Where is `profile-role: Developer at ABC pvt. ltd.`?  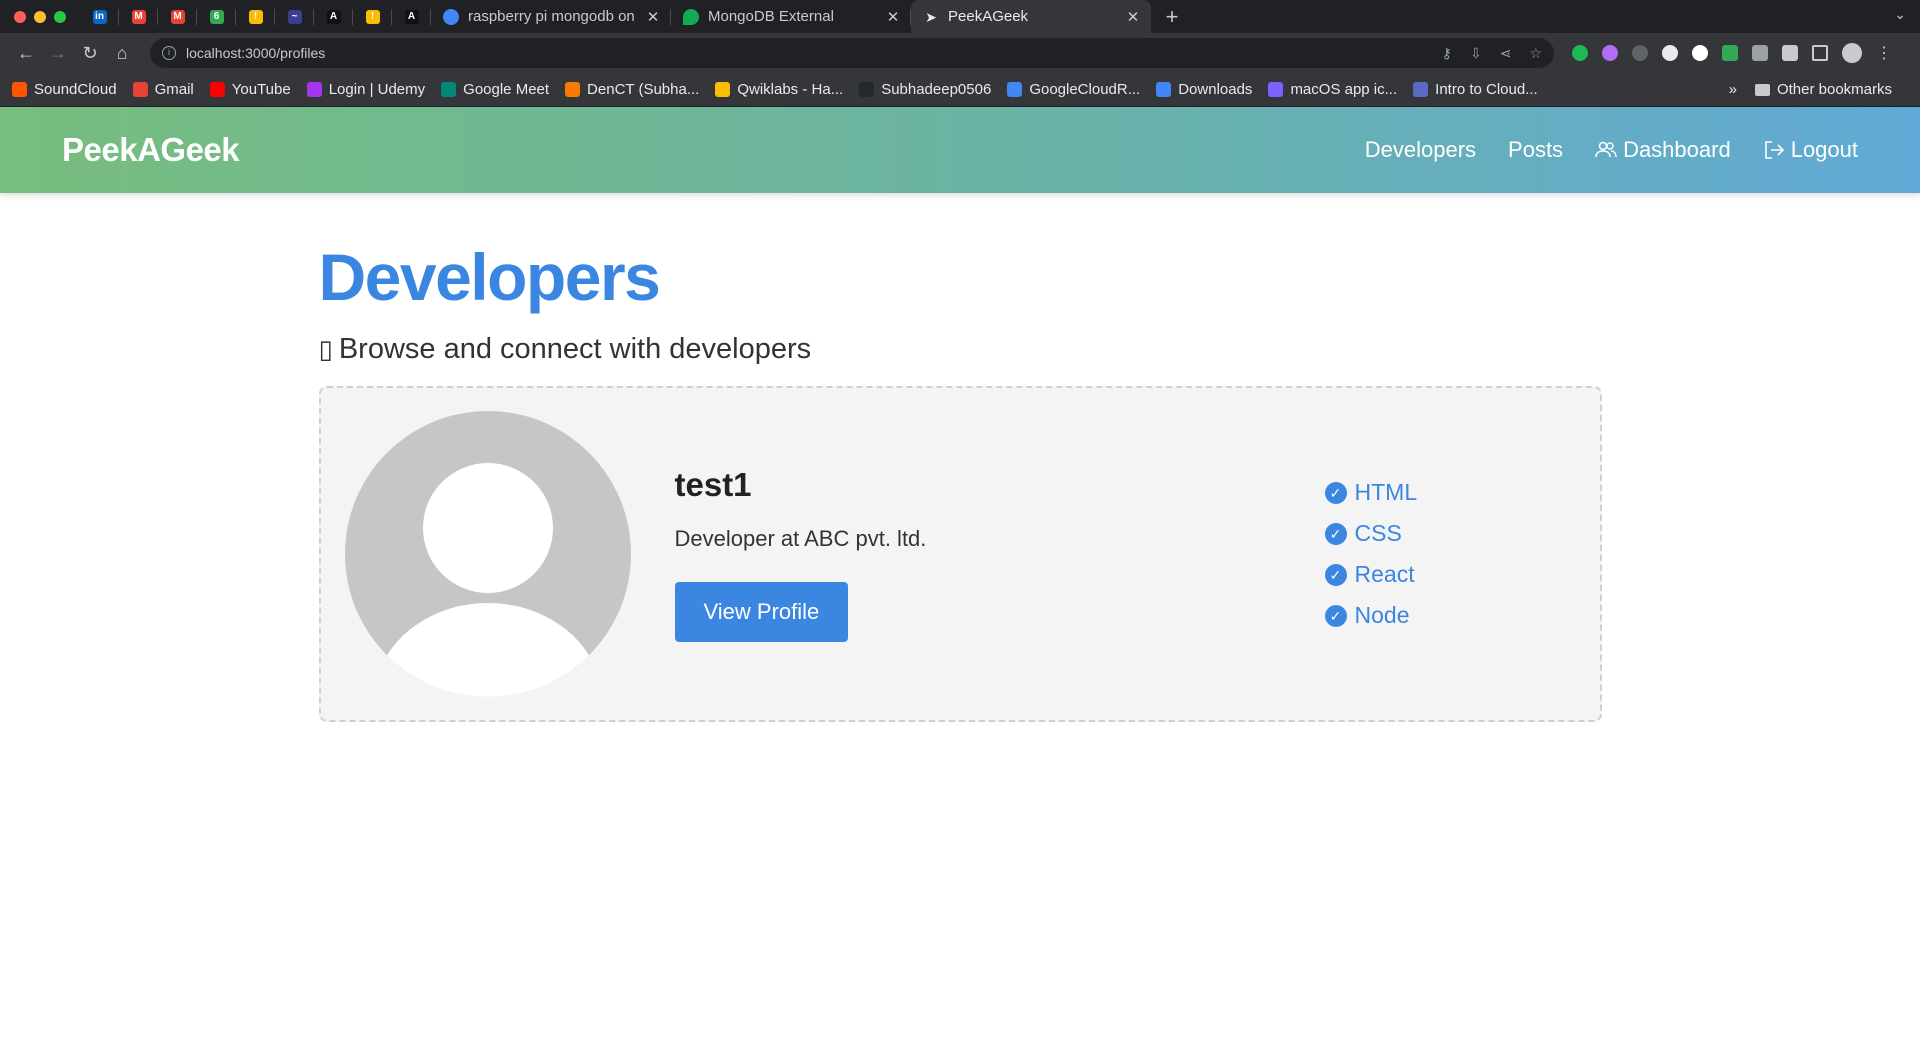
profile-role: Developer at ABC pvt. ltd. is located at coordinates (800, 538).